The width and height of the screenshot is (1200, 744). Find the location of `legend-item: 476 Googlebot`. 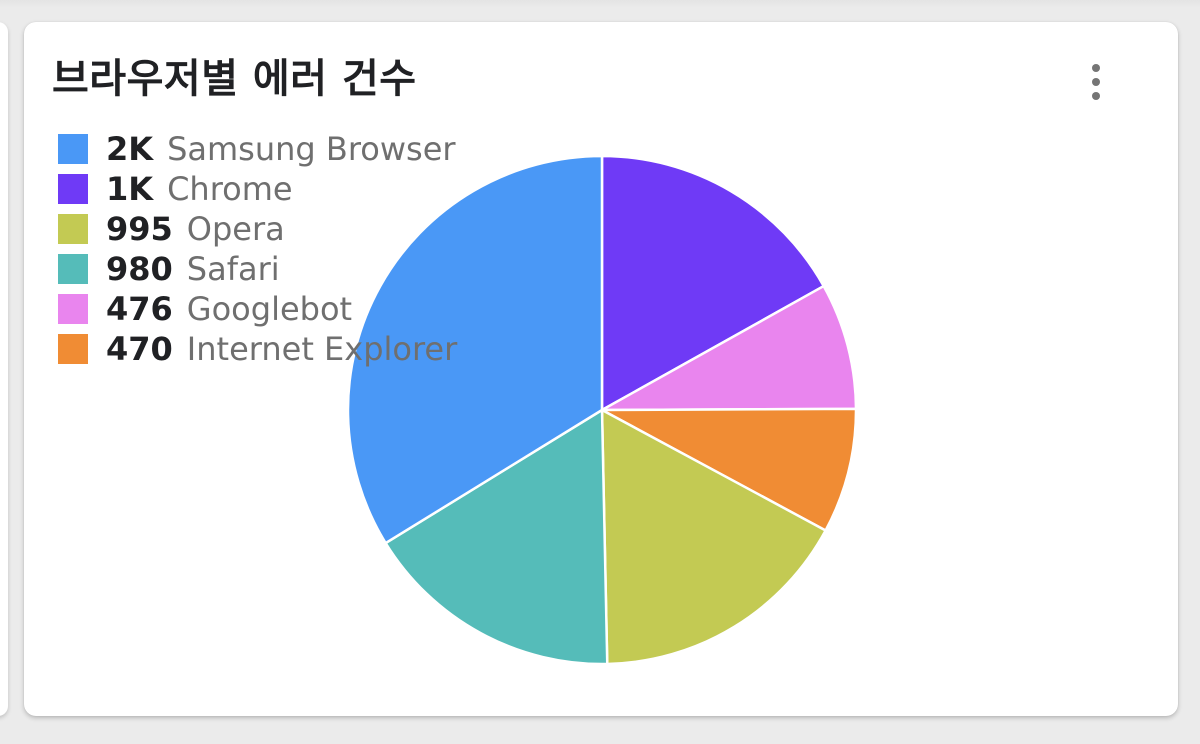

legend-item: 476 Googlebot is located at coordinates (257, 309).